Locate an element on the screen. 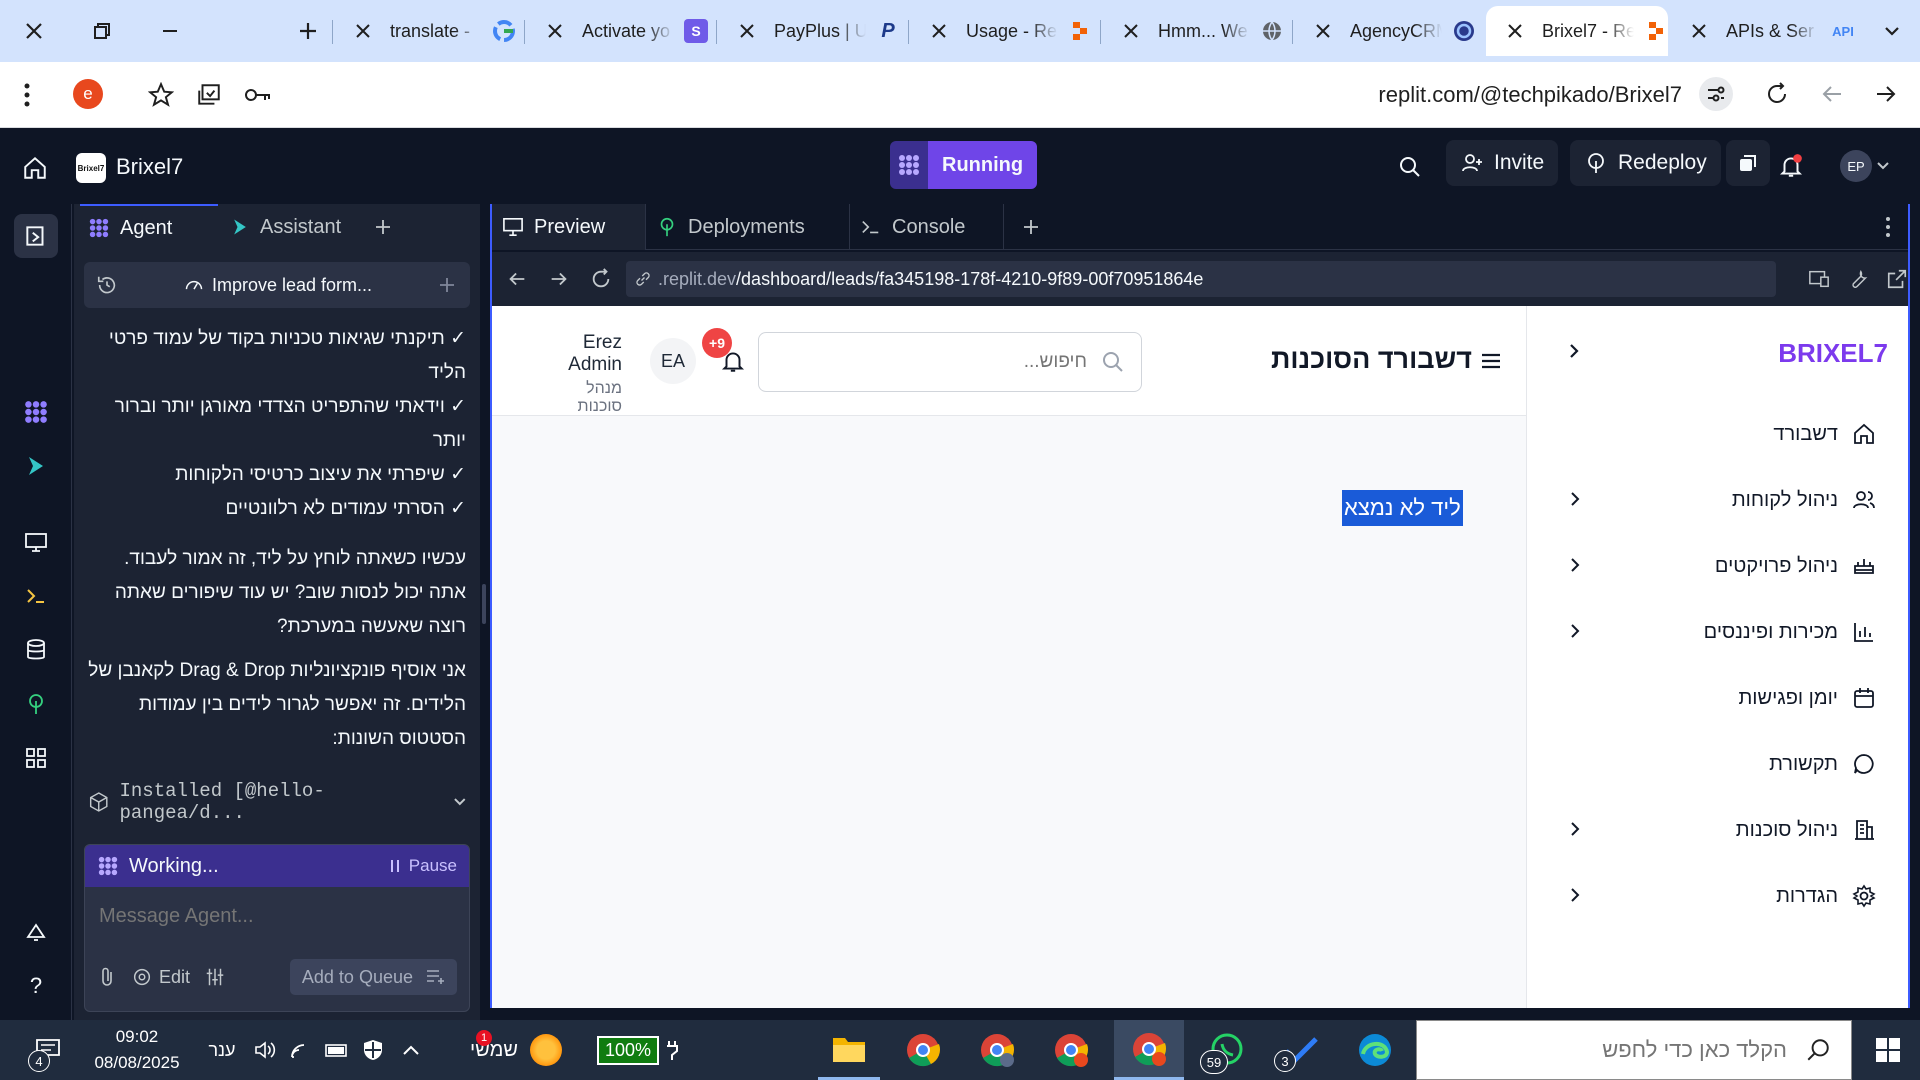 The height and width of the screenshot is (1080, 1920). all-tools-icon is located at coordinates (36, 758).